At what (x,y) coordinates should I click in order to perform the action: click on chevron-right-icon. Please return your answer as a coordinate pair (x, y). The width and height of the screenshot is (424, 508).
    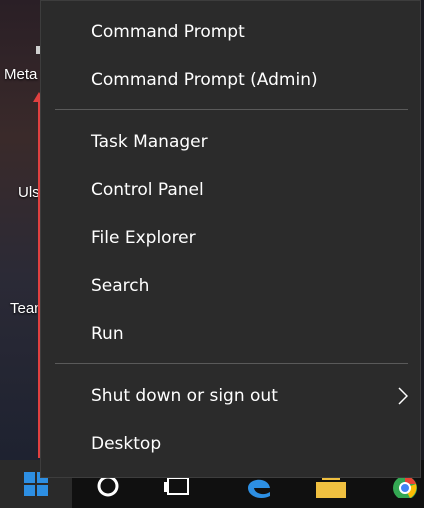
    Looking at the image, I should click on (403, 396).